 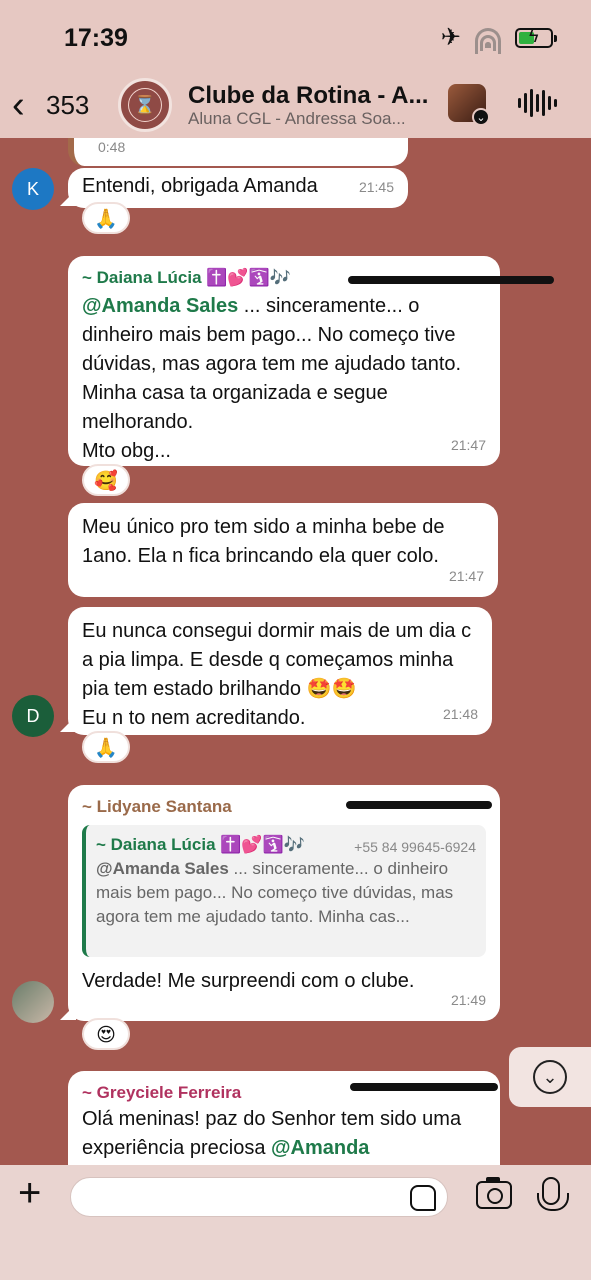 I want to click on avatar, so click(x=33, y=1002).